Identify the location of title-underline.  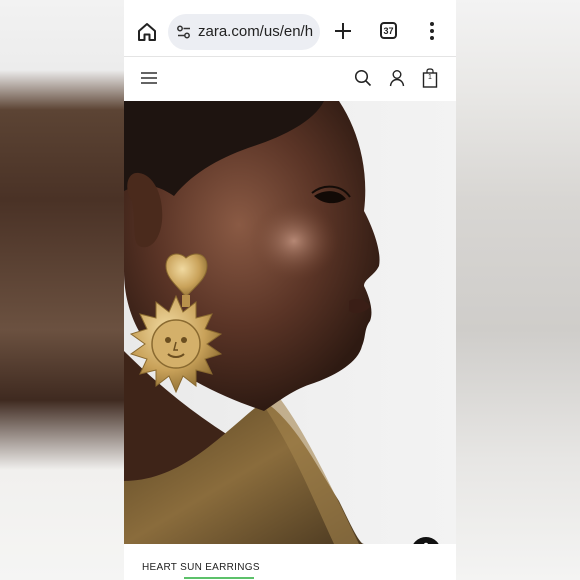
(219, 578).